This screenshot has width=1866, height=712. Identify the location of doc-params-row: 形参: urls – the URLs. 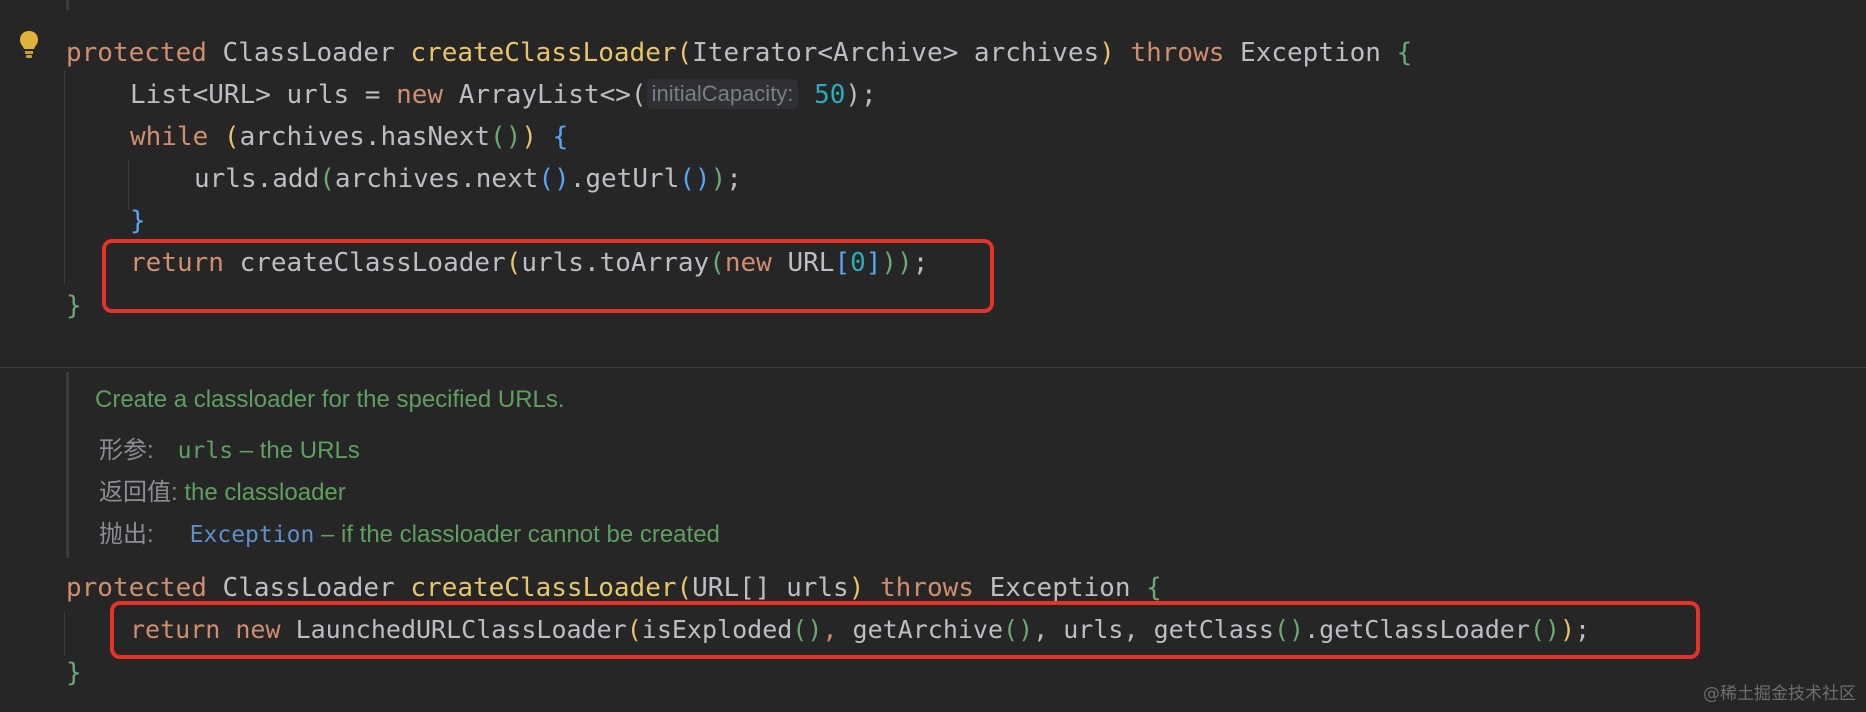
(229, 447).